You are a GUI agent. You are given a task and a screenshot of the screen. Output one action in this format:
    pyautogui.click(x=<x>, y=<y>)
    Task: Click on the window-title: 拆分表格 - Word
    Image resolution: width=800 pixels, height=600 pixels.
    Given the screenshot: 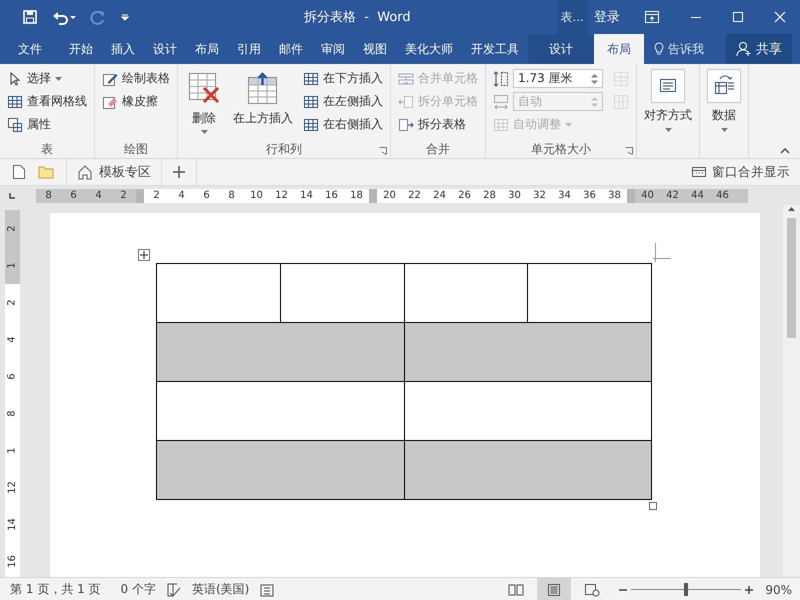 What is the action you would take?
    pyautogui.click(x=357, y=17)
    